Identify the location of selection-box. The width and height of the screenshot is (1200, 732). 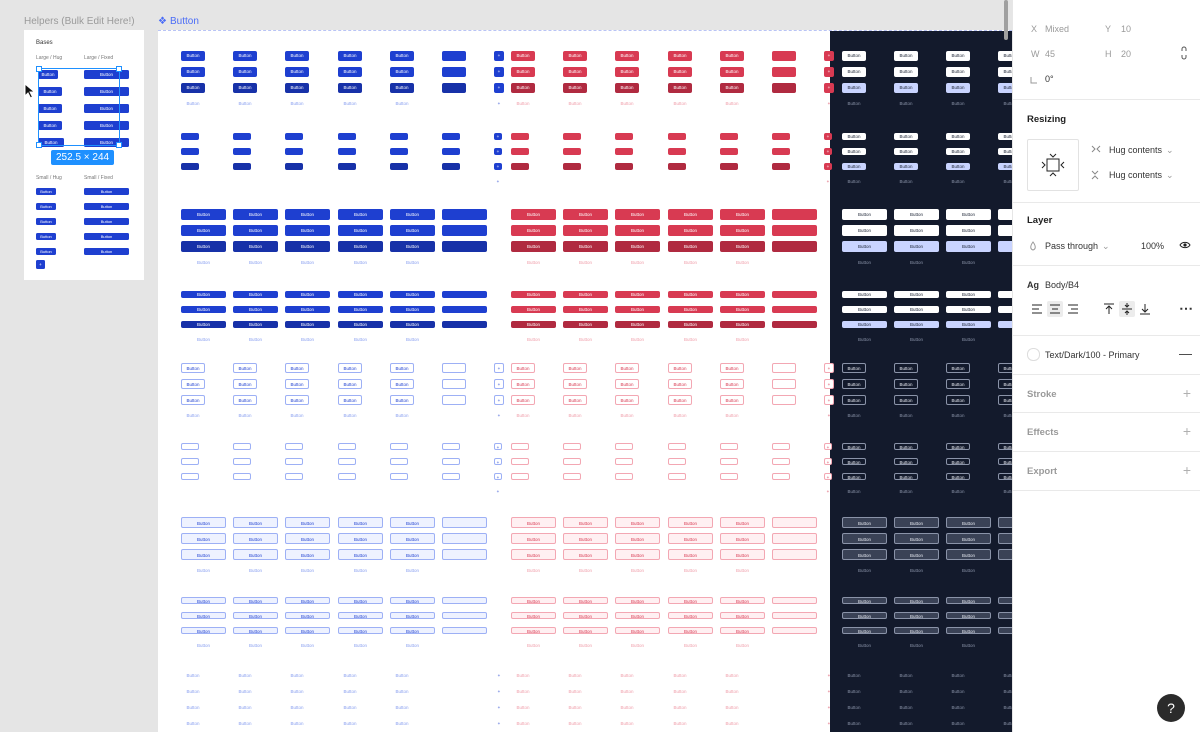
(79, 107).